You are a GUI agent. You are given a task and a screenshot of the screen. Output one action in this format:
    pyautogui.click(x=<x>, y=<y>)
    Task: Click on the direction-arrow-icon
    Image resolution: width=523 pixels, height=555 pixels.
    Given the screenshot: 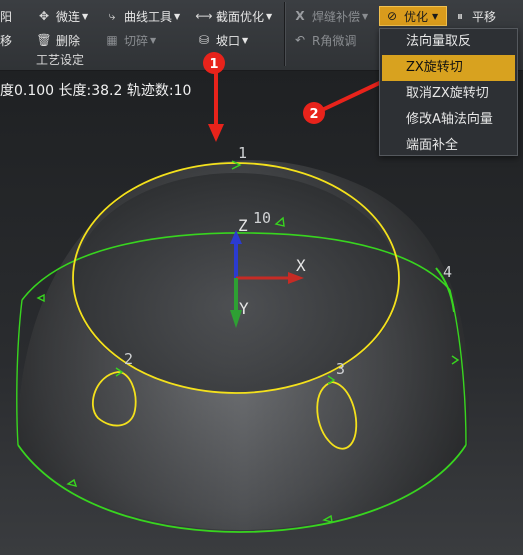 What is the action you would take?
    pyautogui.click(x=40, y=298)
    